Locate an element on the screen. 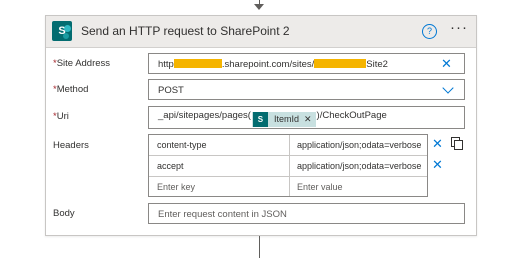 The height and width of the screenshot is (258, 515). method-dropdown: POST is located at coordinates (306, 89).